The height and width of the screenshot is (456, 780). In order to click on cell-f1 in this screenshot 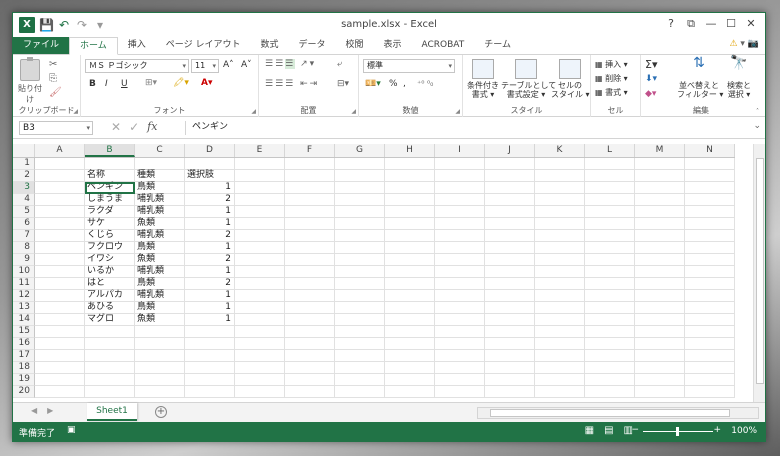, I will do `click(310, 164)`.